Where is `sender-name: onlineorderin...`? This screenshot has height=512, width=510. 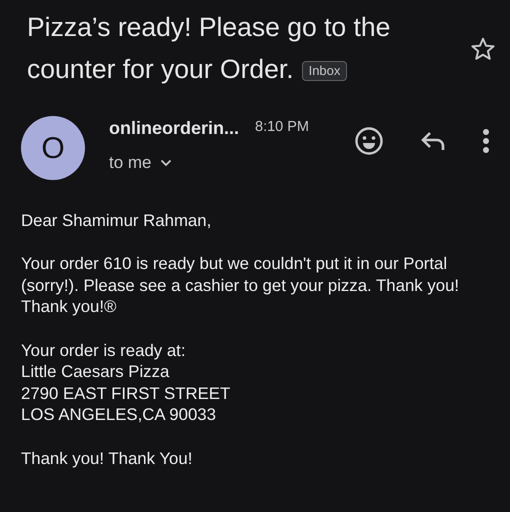 sender-name: onlineorderin... is located at coordinates (174, 128).